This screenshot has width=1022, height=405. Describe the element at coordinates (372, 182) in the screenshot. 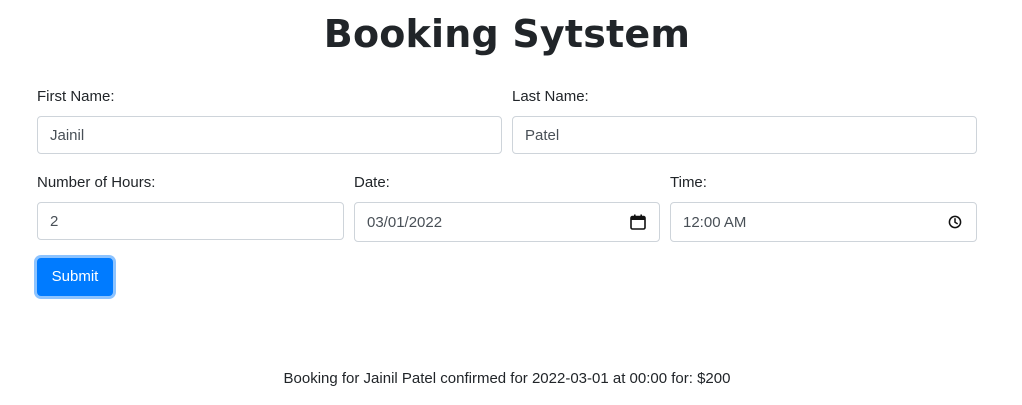

I see `date-label: Date:` at that location.